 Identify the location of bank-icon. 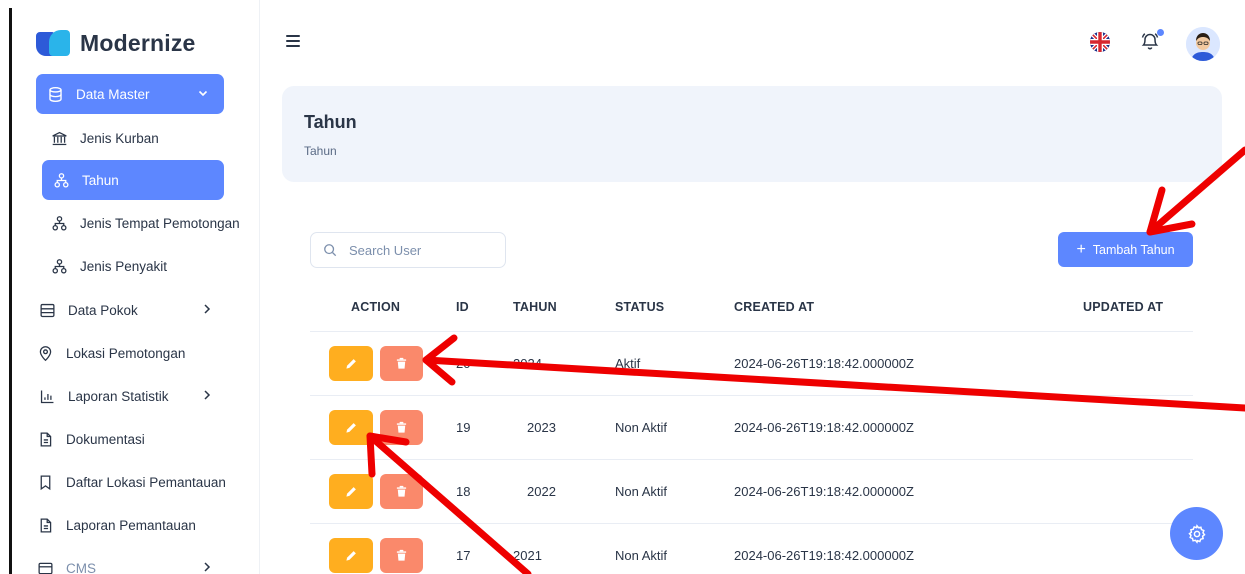
(59, 138).